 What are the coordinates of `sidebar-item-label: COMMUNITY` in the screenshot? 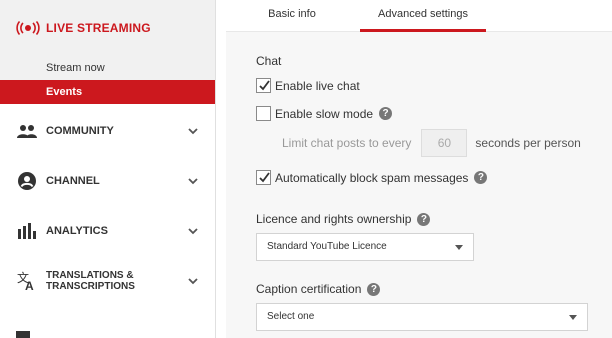 It's located at (80, 130).